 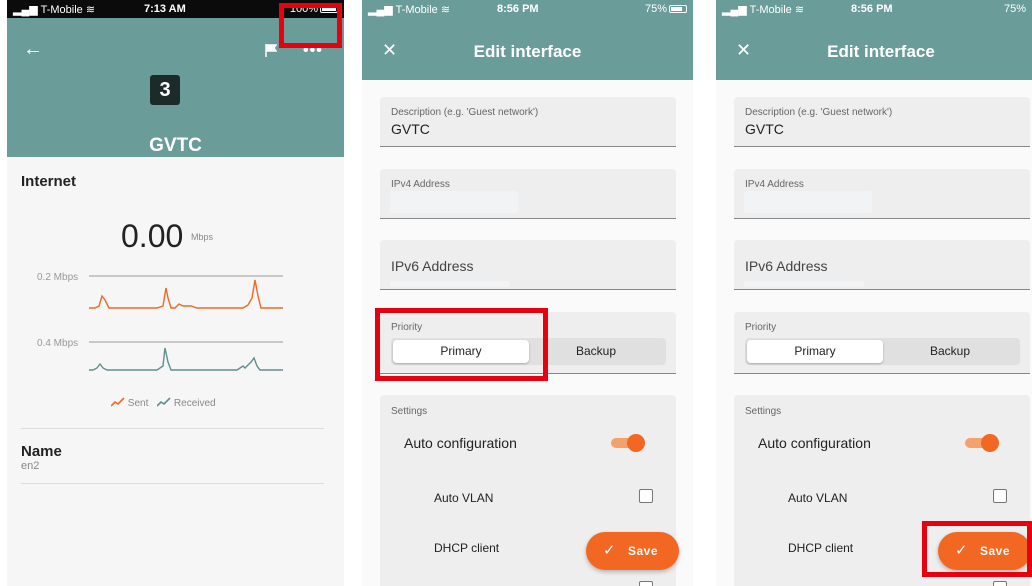 I want to click on device-name: GVTC, so click(x=175, y=145).